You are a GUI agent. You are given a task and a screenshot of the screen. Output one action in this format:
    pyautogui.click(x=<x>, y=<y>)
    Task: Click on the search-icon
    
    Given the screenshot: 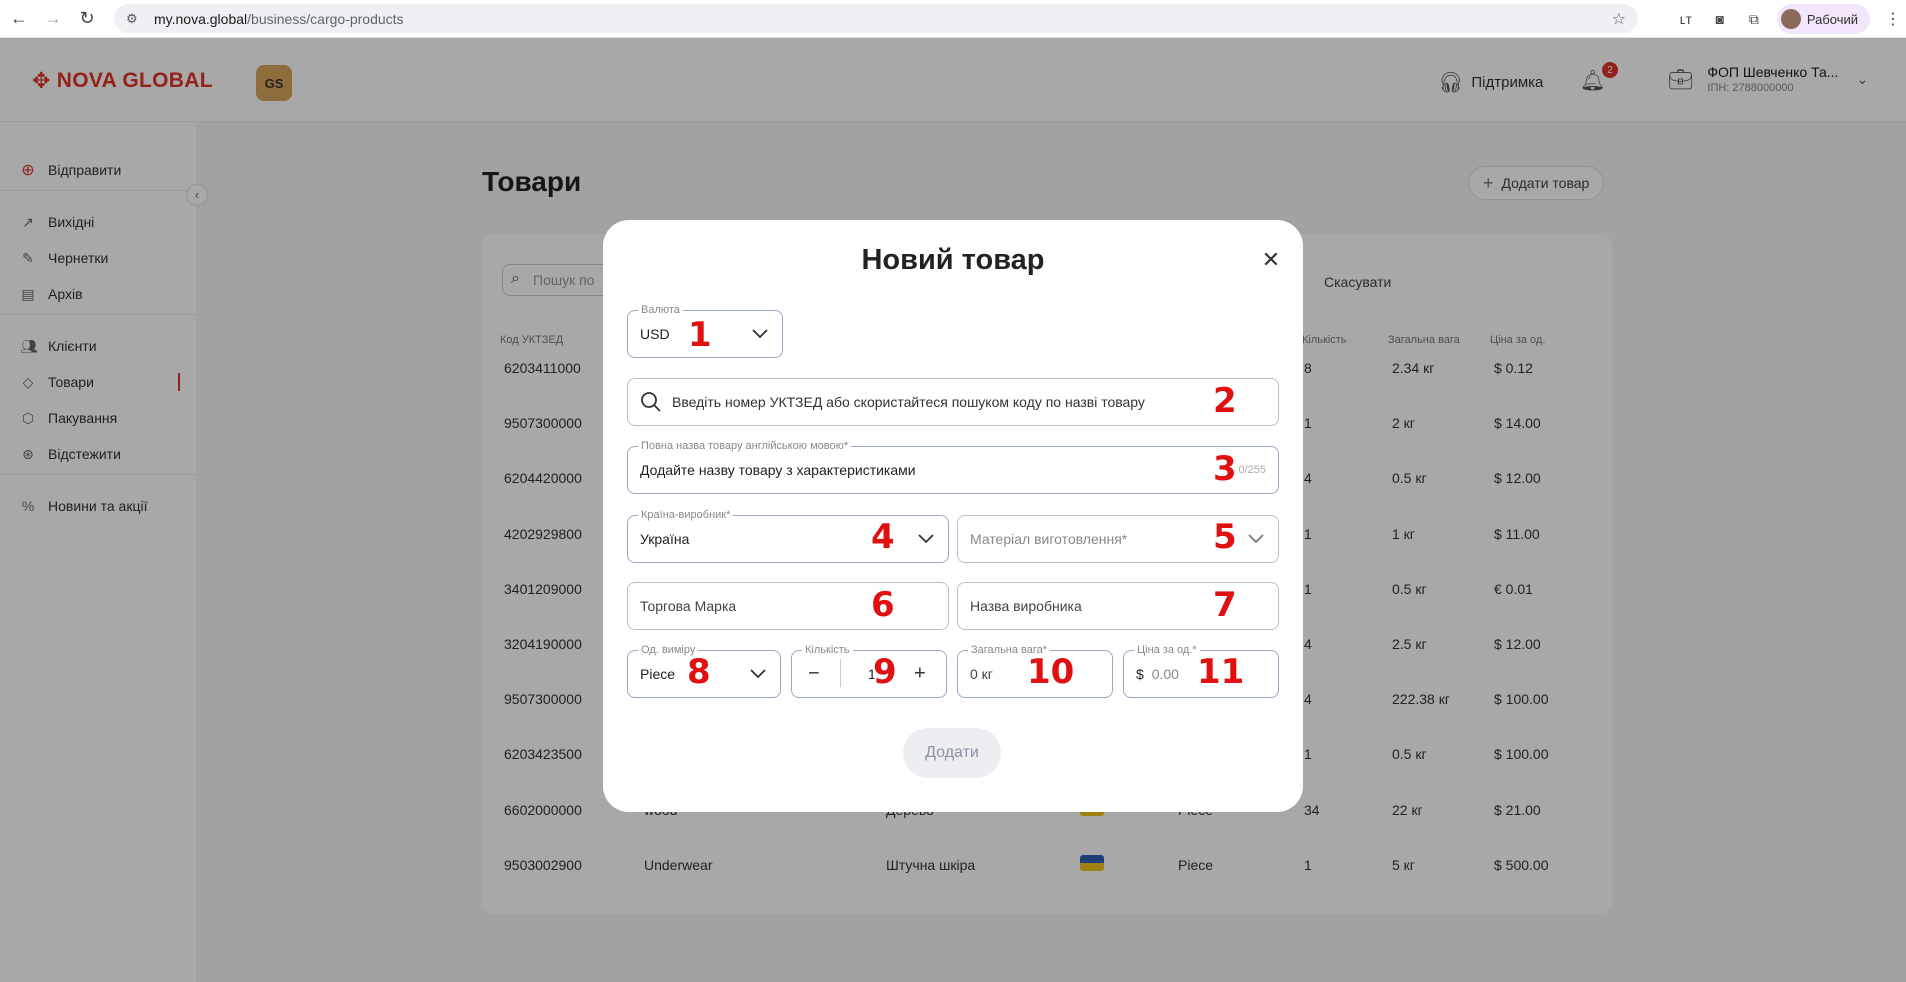 What is the action you would take?
    pyautogui.click(x=651, y=404)
    